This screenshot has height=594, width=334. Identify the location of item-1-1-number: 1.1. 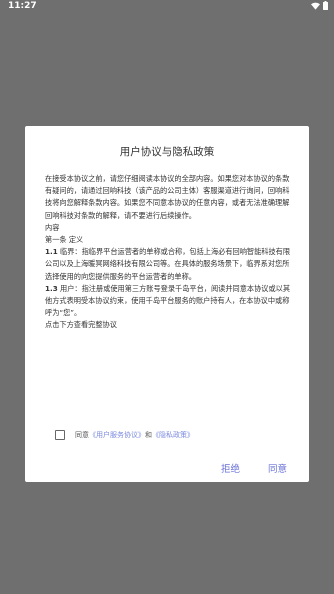
(51, 252).